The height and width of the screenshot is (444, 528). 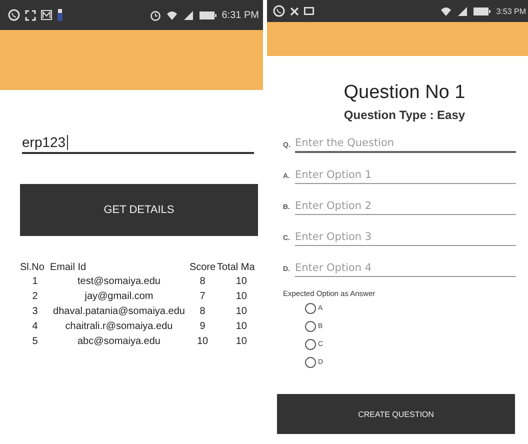 What do you see at coordinates (35, 296) in the screenshot?
I see `table-cell-text: 2` at bounding box center [35, 296].